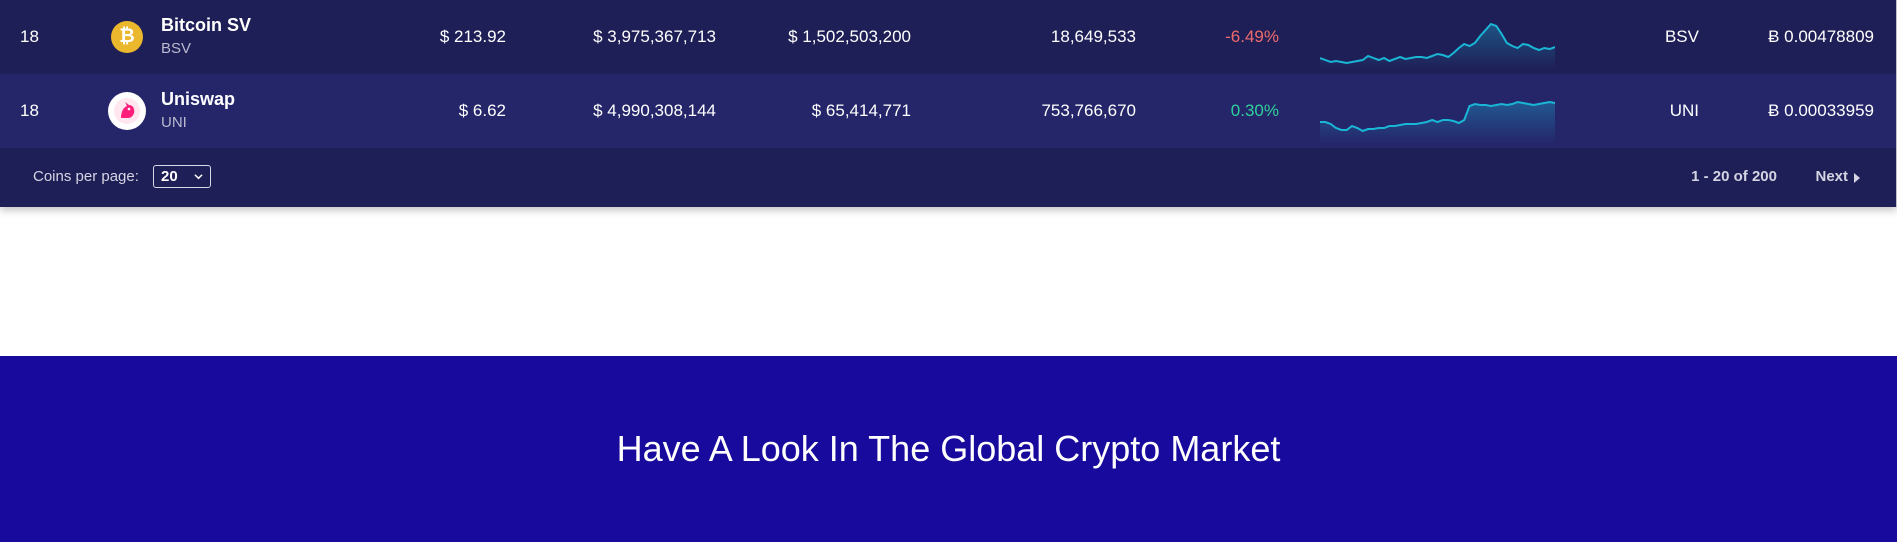  I want to click on bitcoin-sv-icon: ₿, so click(127, 37).